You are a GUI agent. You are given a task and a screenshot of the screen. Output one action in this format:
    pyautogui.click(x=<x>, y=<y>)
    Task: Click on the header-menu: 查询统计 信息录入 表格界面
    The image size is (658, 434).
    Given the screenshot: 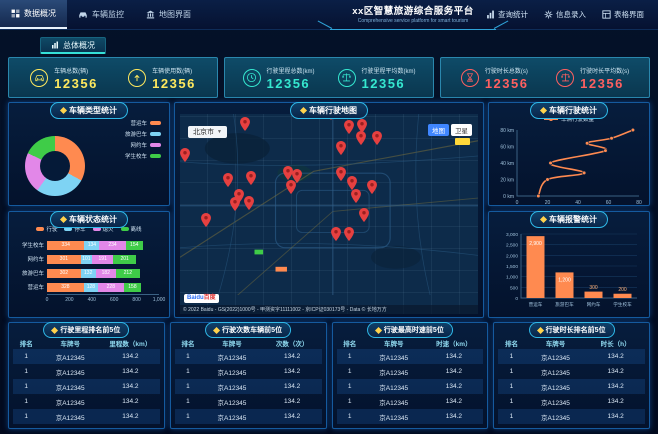 What is the action you would take?
    pyautogui.click(x=572, y=14)
    